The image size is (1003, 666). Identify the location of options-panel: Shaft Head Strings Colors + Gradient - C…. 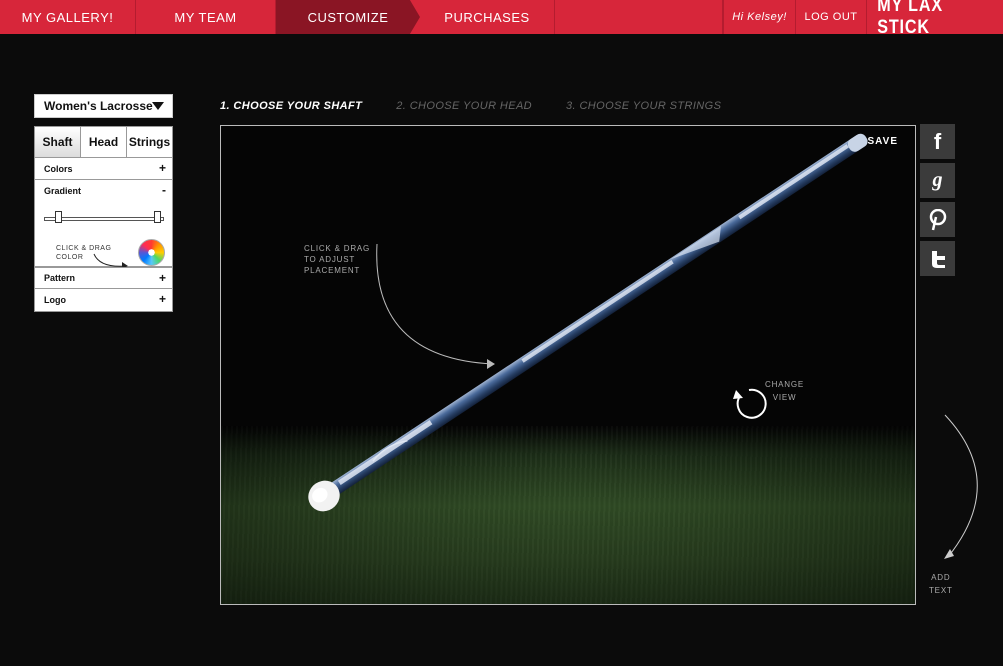
(103, 219).